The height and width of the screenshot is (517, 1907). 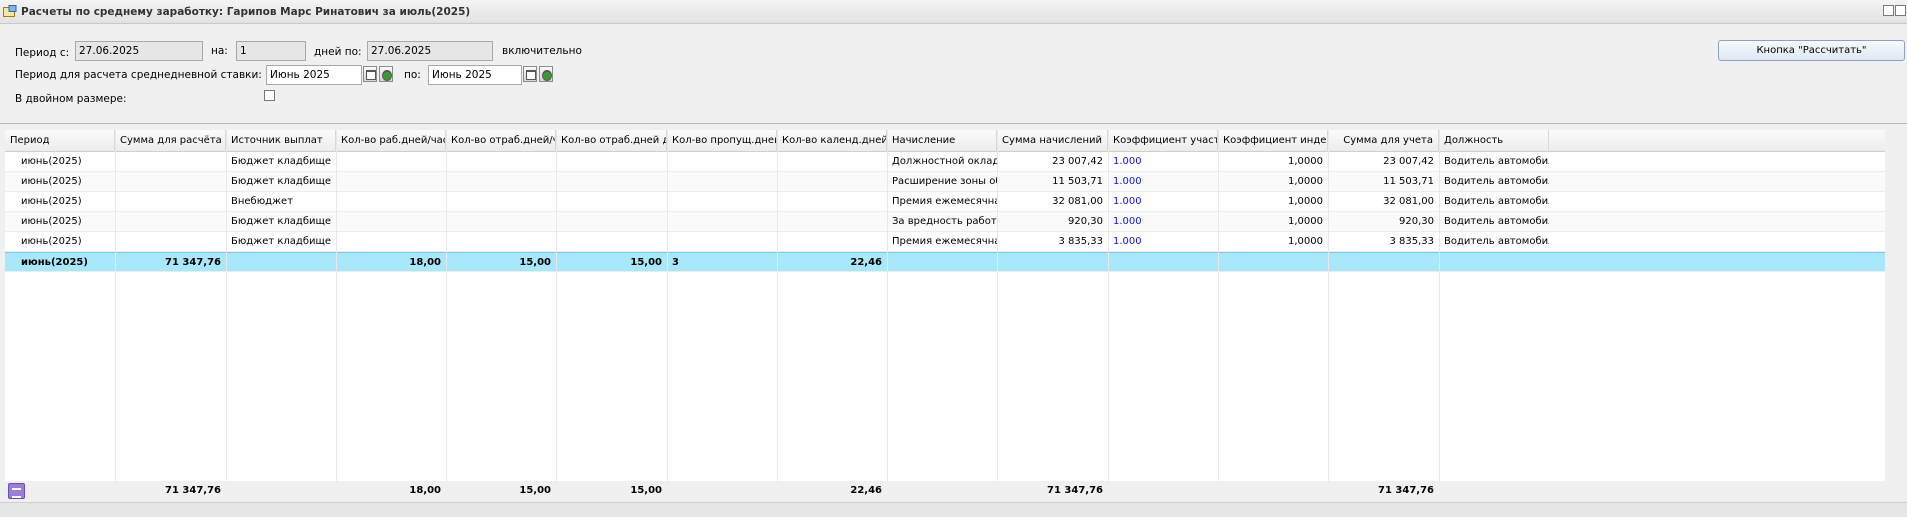 I want to click on restore-window-button, so click(x=1888, y=10).